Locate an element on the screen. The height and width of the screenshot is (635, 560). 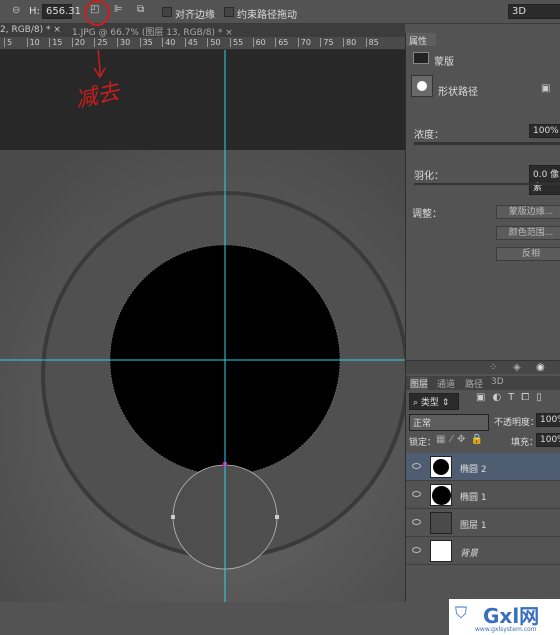
annotation-circle is located at coordinates (97, 13).